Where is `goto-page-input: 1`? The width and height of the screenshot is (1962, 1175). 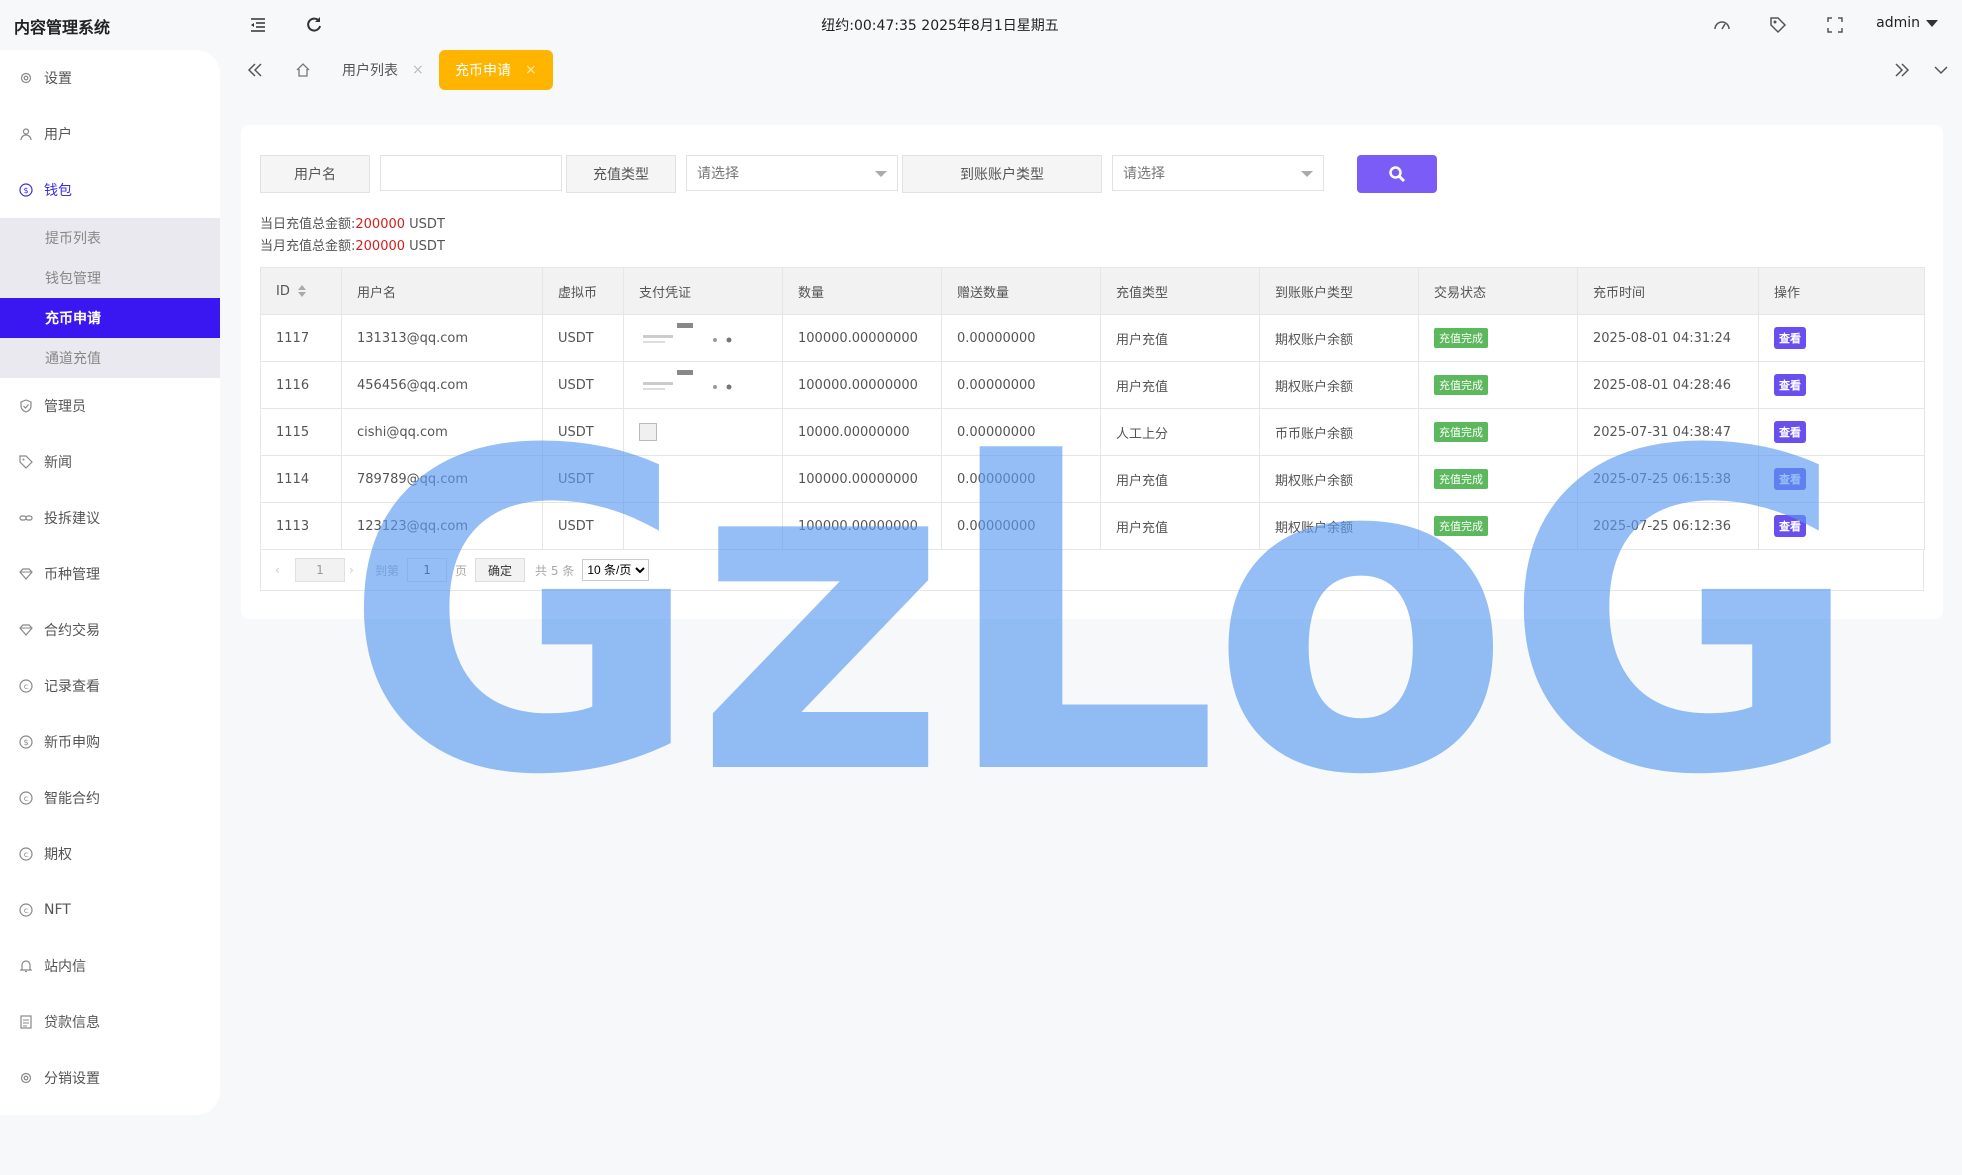 goto-page-input: 1 is located at coordinates (427, 570).